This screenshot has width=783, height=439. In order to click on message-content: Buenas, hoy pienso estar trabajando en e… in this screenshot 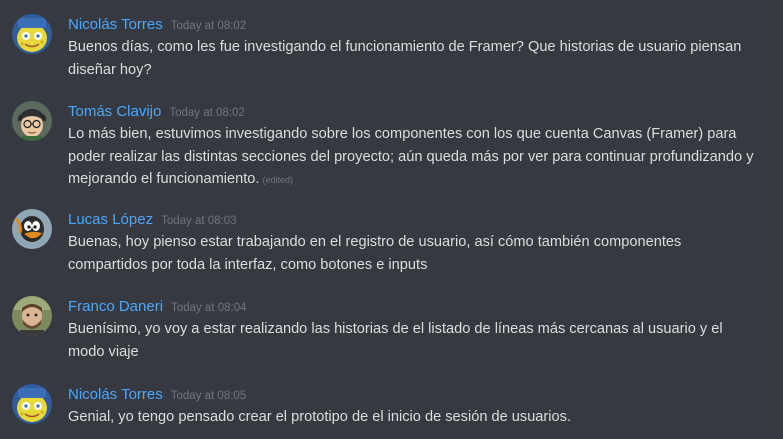, I will do `click(413, 253)`.